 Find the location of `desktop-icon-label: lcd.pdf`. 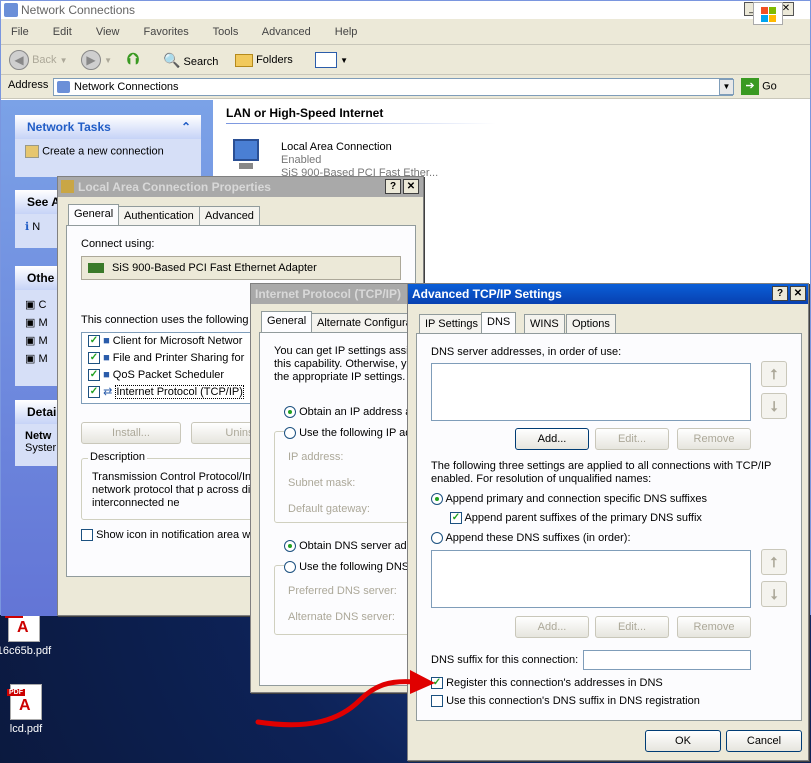

desktop-icon-label: lcd.pdf is located at coordinates (26, 729).